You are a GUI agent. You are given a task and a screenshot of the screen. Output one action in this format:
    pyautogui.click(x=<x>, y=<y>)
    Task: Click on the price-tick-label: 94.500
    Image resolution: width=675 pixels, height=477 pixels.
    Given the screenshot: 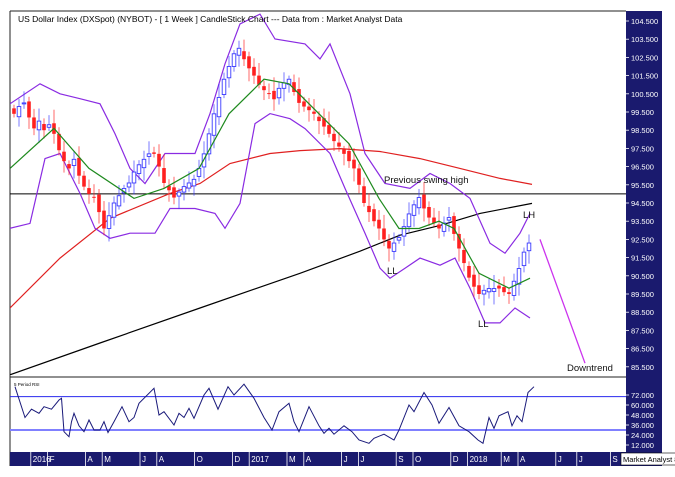 What is the action you would take?
    pyautogui.click(x=642, y=203)
    